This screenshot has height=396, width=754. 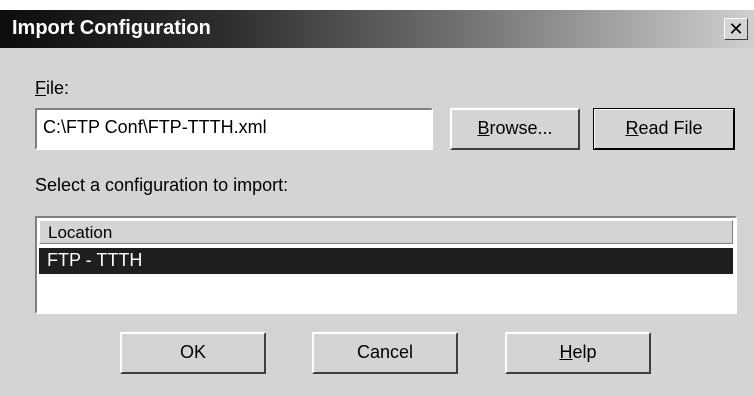 What do you see at coordinates (578, 353) in the screenshot?
I see `help-button: Help` at bounding box center [578, 353].